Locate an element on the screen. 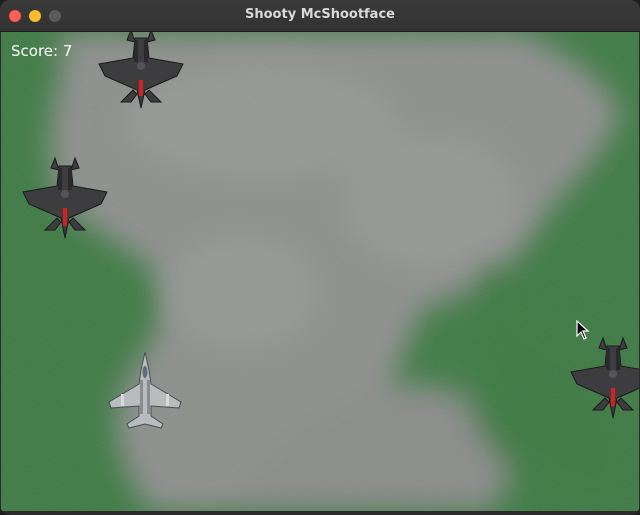 The width and height of the screenshot is (640, 515). mouse-pointer-icon is located at coordinates (583, 330).